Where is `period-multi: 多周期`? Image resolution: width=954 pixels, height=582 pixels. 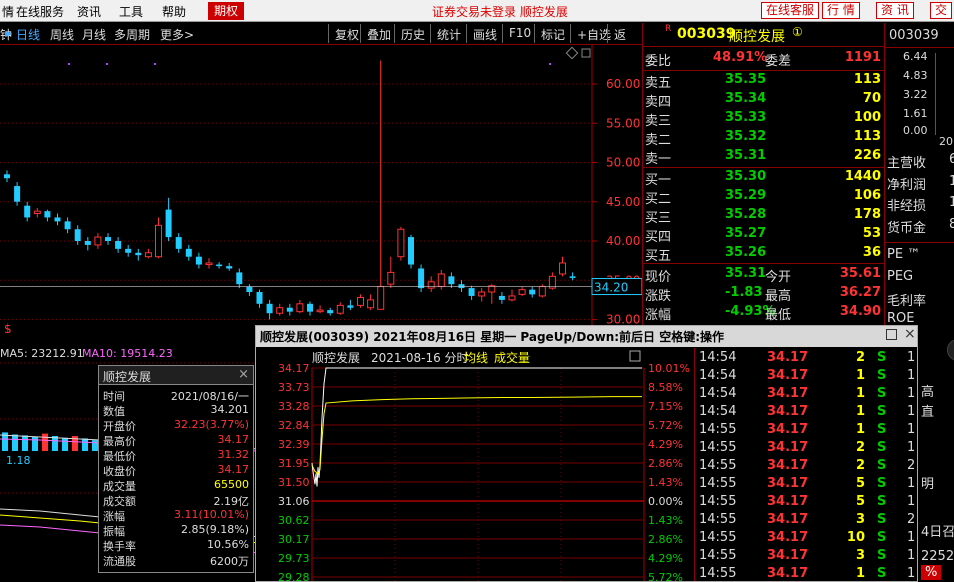
period-multi: 多周期 is located at coordinates (132, 34).